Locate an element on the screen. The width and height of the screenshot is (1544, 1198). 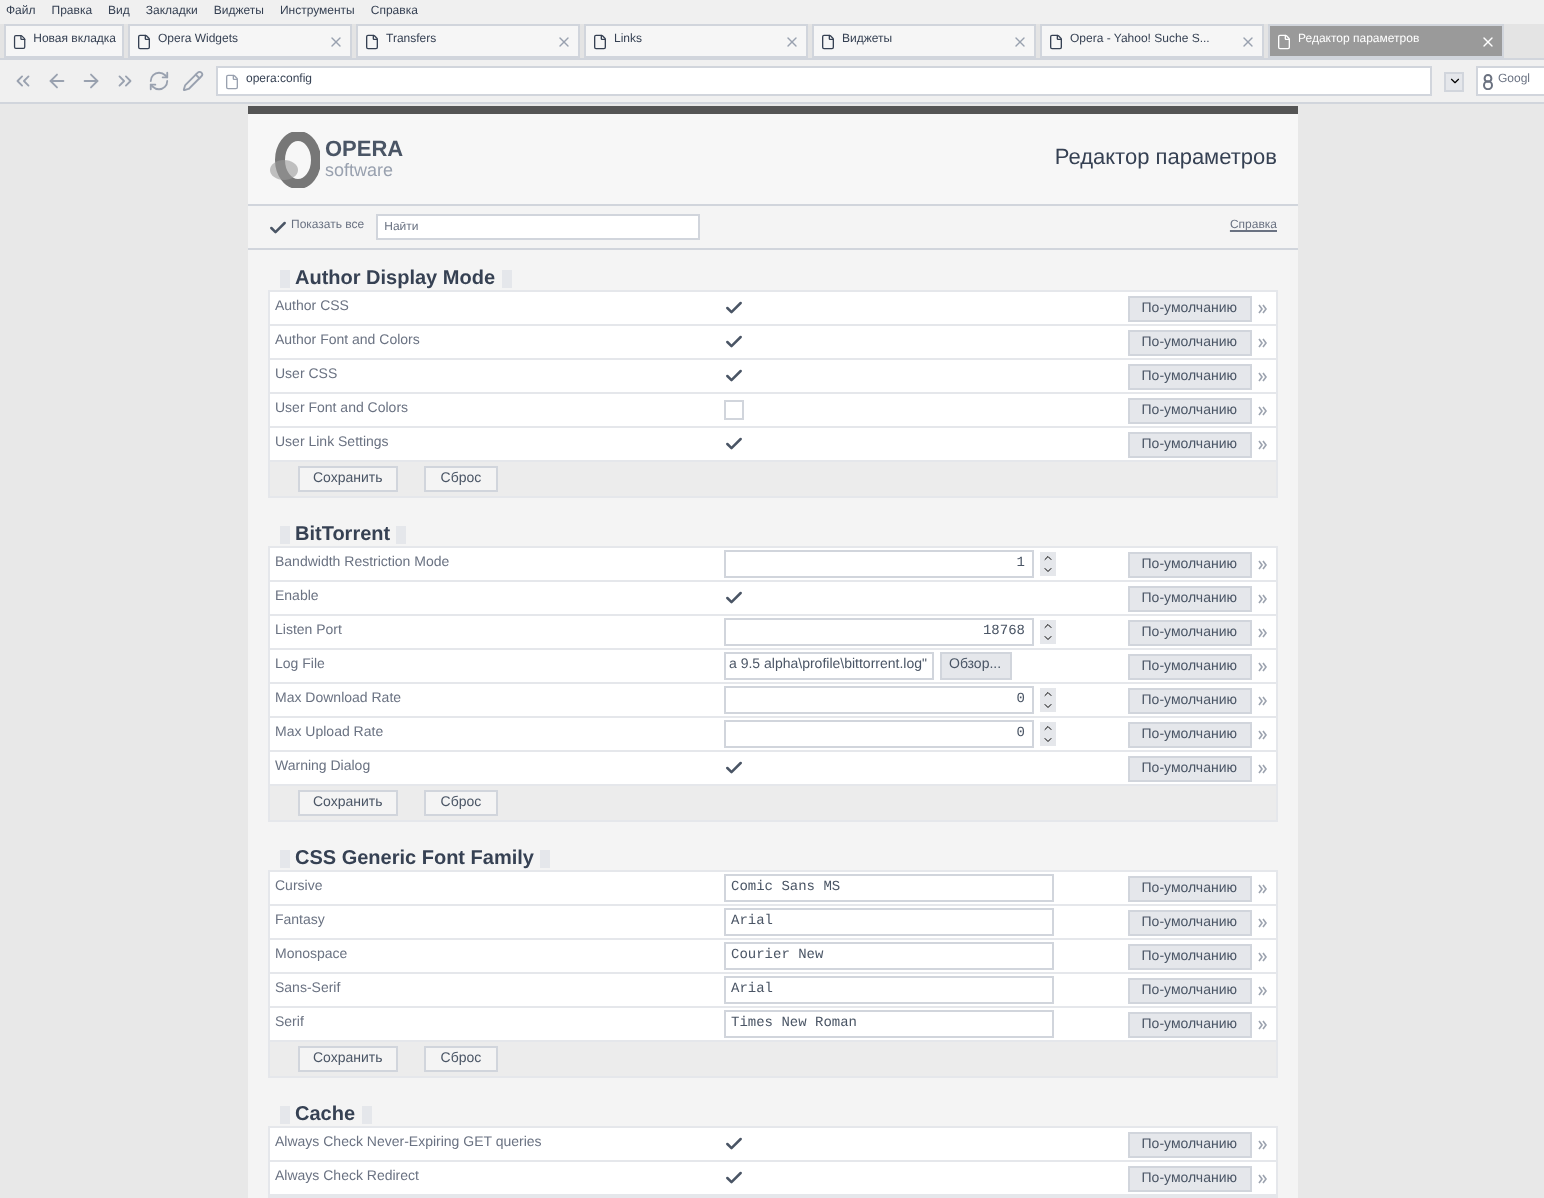
page-title: Редактор параметров is located at coordinates (1165, 159).